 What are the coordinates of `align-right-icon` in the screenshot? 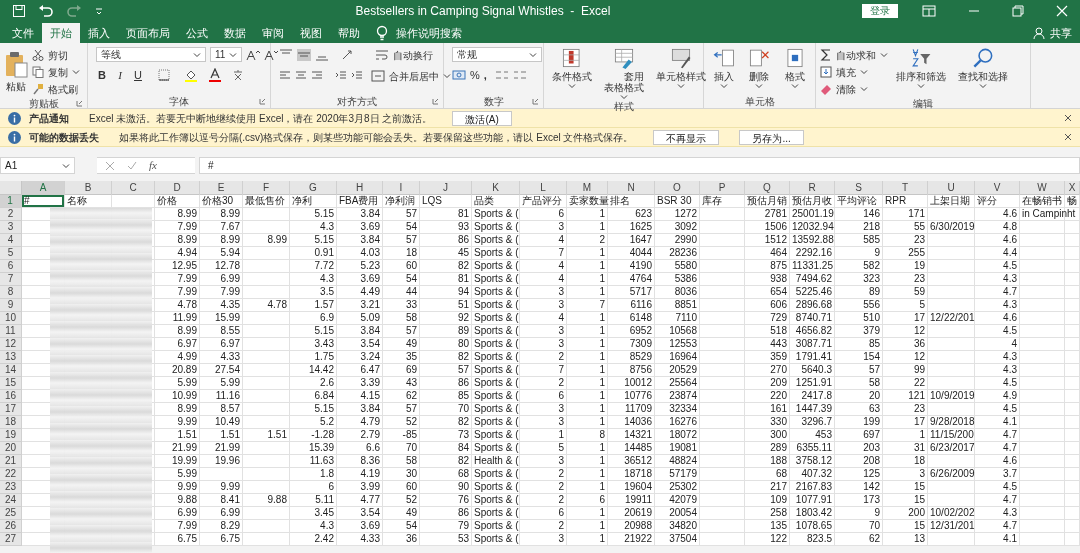 It's located at (317, 76).